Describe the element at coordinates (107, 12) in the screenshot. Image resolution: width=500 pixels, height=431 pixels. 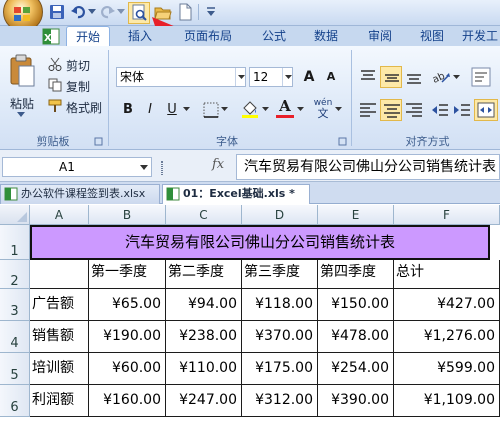
I see `redo-icon` at that location.